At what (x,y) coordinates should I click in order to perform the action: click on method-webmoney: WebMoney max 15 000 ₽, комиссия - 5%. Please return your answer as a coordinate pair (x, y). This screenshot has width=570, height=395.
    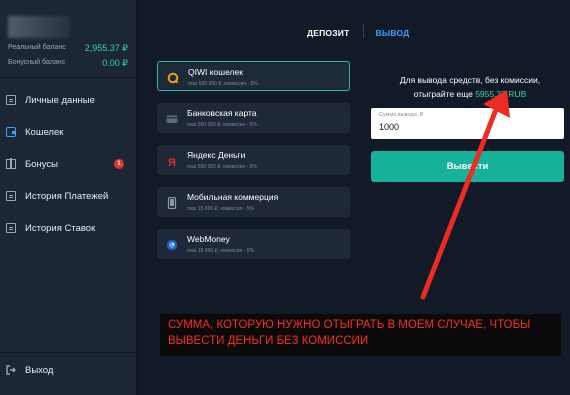
    Looking at the image, I should click on (253, 244).